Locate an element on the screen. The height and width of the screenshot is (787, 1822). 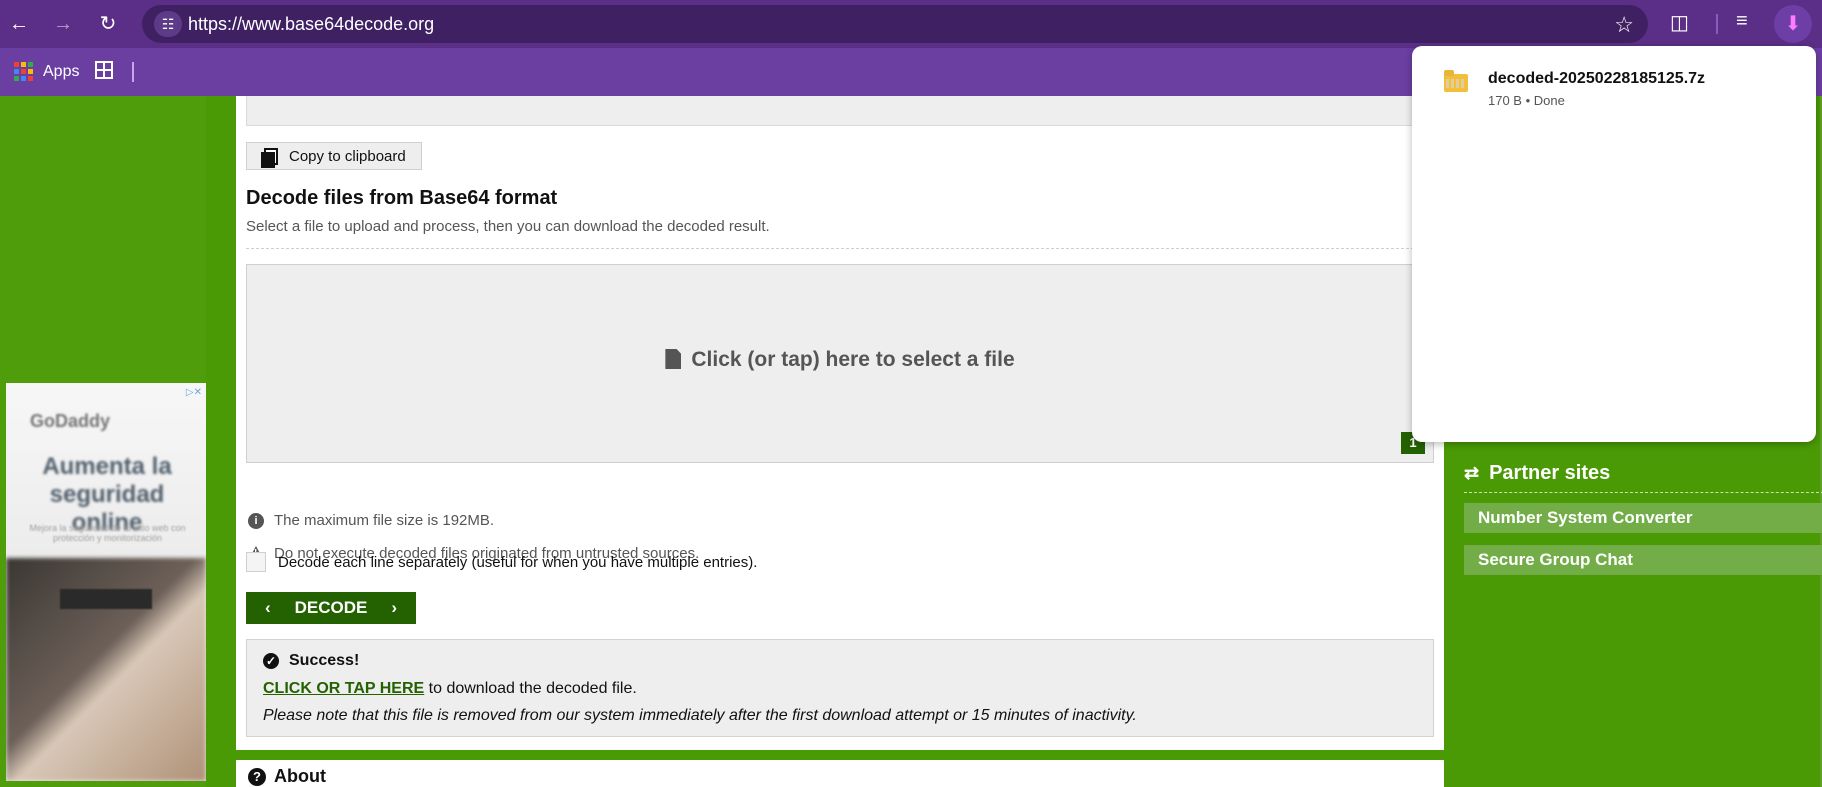
clipboard-icon is located at coordinates (270, 157).